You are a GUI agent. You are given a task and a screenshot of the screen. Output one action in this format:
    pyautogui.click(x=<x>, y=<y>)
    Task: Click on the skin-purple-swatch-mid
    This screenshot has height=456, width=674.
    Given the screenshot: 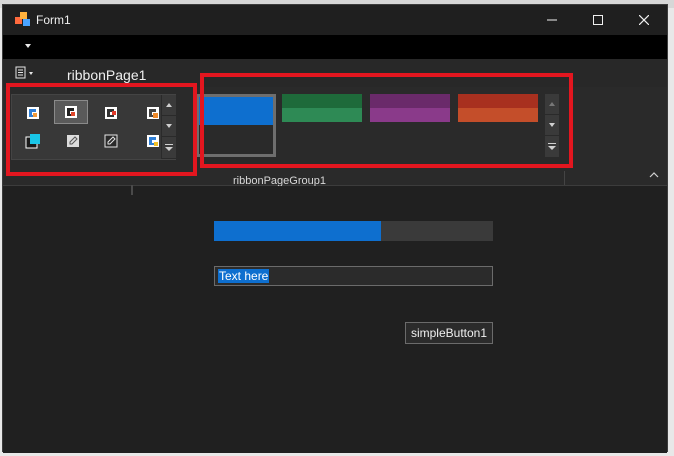 What is the action you would take?
    pyautogui.click(x=410, y=115)
    